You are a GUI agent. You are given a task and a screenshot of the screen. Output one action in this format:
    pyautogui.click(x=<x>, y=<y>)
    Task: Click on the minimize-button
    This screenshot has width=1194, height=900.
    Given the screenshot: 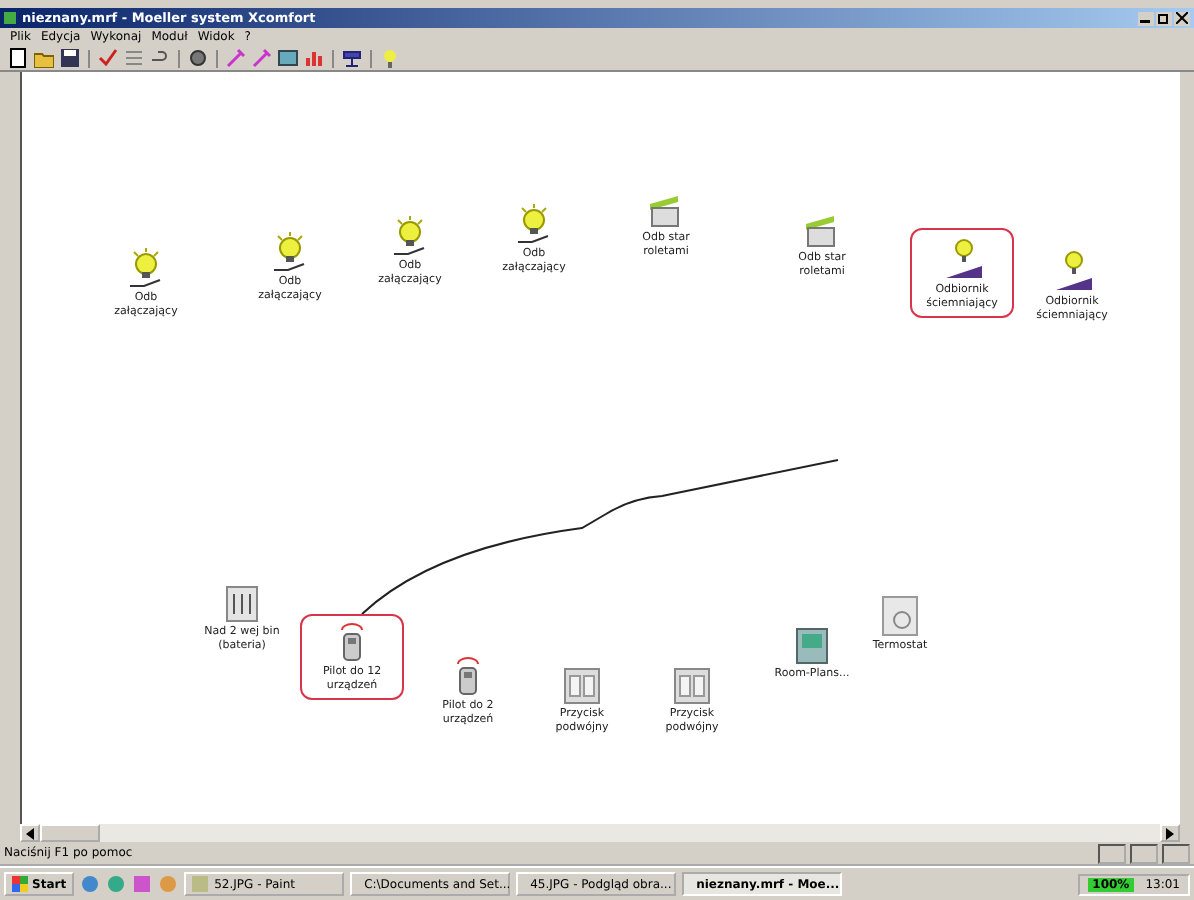 What is the action you would take?
    pyautogui.click(x=1146, y=18)
    